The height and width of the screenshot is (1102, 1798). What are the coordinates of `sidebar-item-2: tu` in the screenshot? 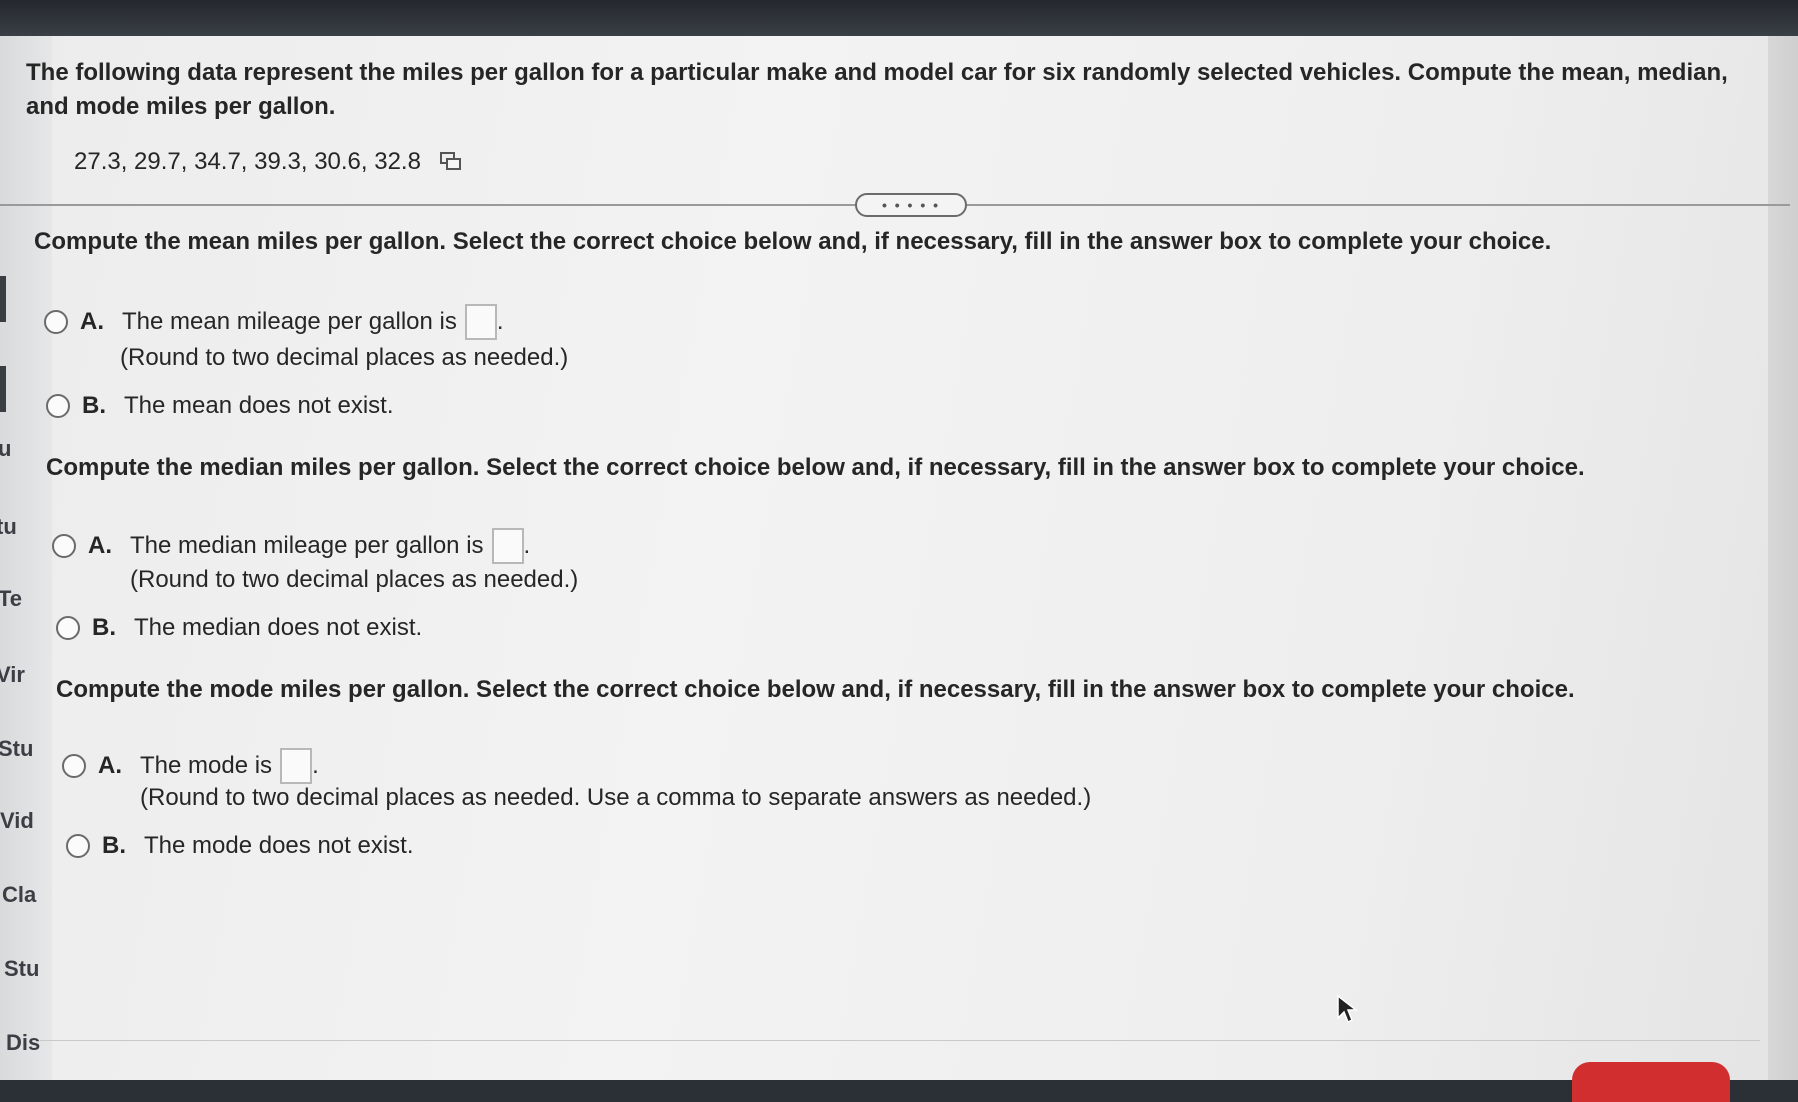 It's located at (8, 527).